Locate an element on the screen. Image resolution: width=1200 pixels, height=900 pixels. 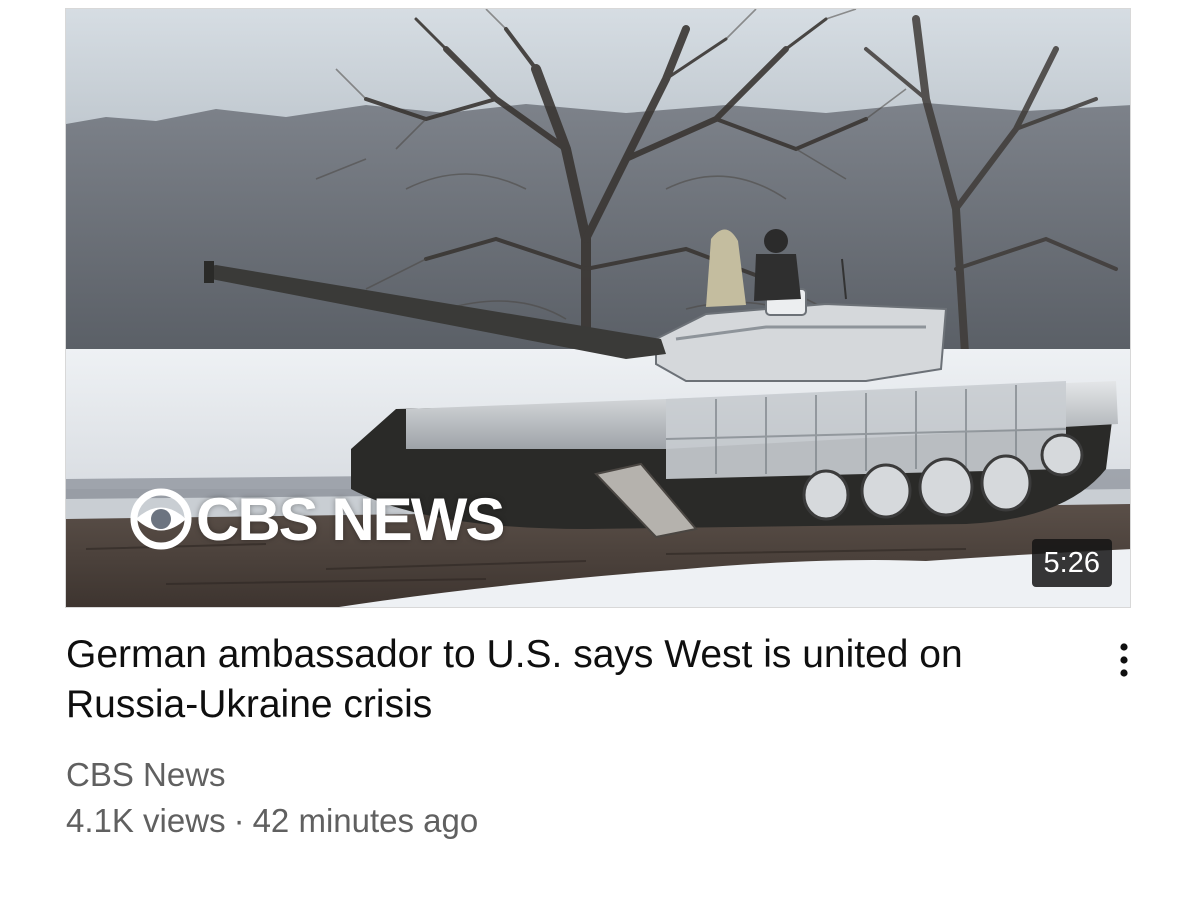
duration-badge: 5:26 is located at coordinates (1071, 563).